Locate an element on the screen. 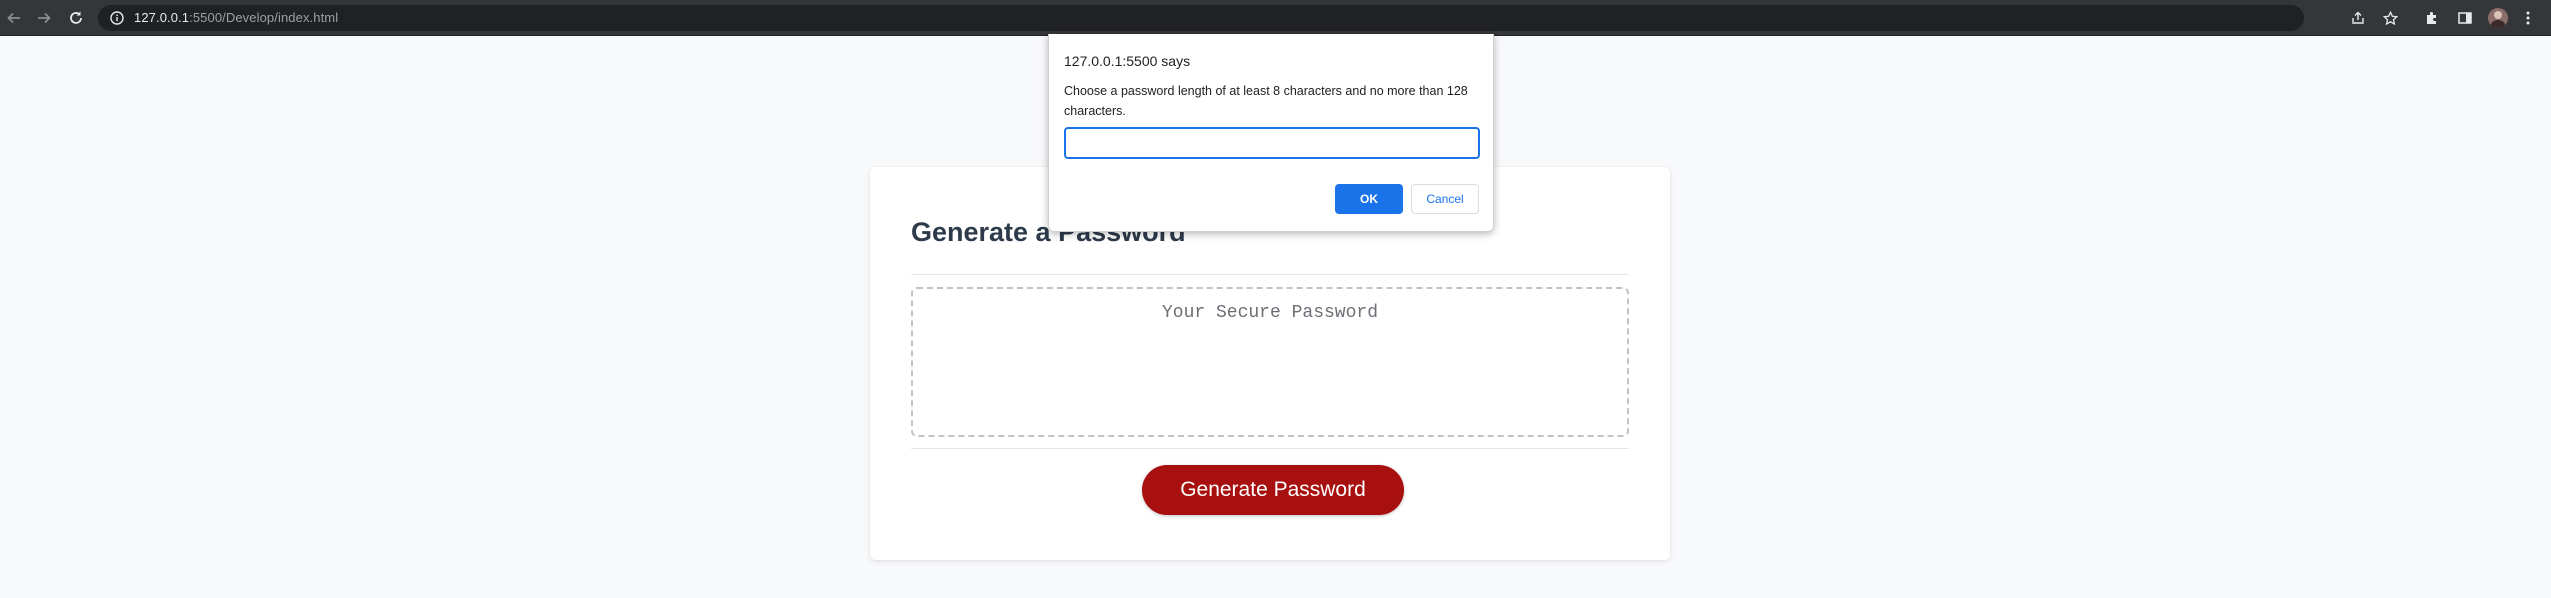  menu-kebab-icon is located at coordinates (2528, 18).